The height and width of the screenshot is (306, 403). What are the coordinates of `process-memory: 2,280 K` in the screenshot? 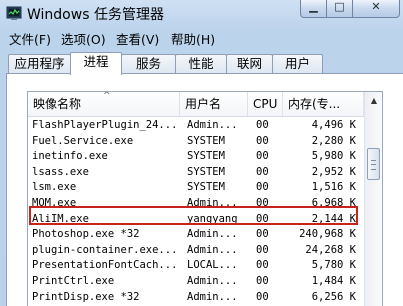 It's located at (333, 140).